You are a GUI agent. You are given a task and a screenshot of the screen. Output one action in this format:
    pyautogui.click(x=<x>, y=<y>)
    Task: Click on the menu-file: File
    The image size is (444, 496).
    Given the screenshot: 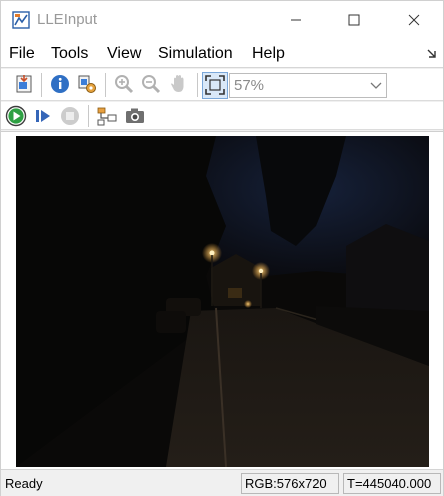 What is the action you would take?
    pyautogui.click(x=22, y=54)
    